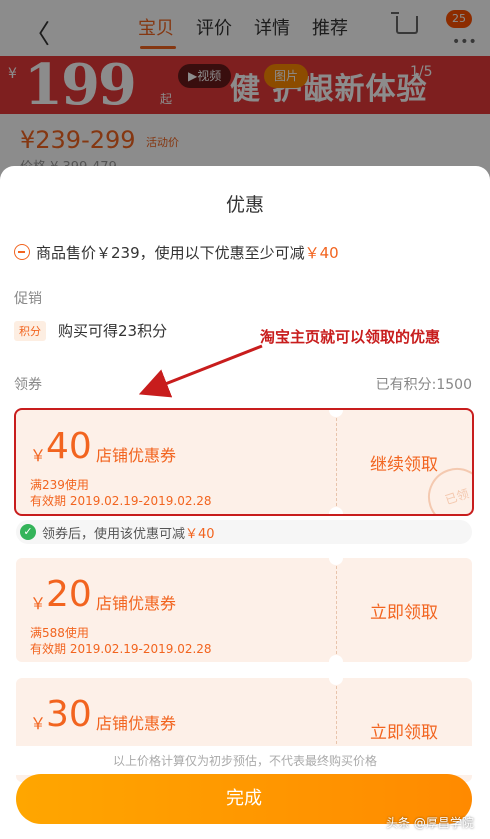  I want to click on after-claim-amount: ￥40, so click(200, 534).